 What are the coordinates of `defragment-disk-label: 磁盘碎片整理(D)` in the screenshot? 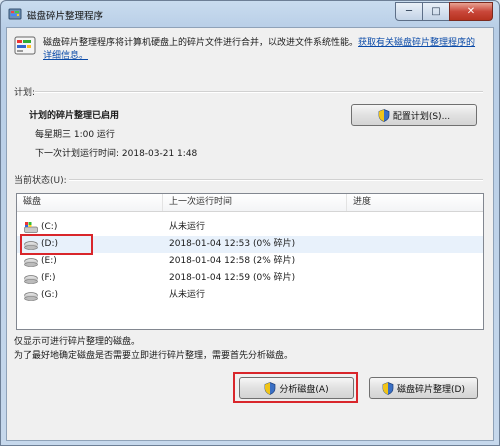 It's located at (431, 389).